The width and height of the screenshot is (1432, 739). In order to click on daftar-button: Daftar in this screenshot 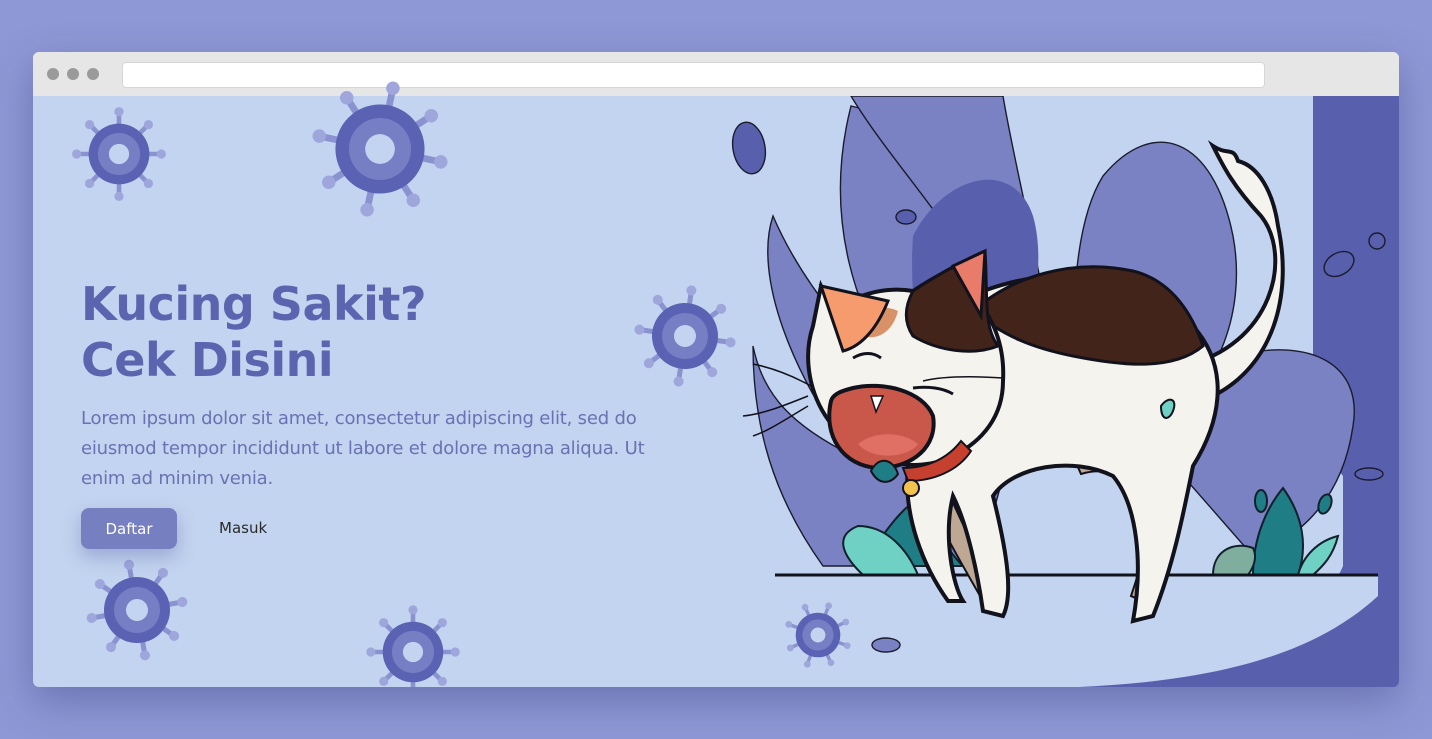, I will do `click(129, 528)`.